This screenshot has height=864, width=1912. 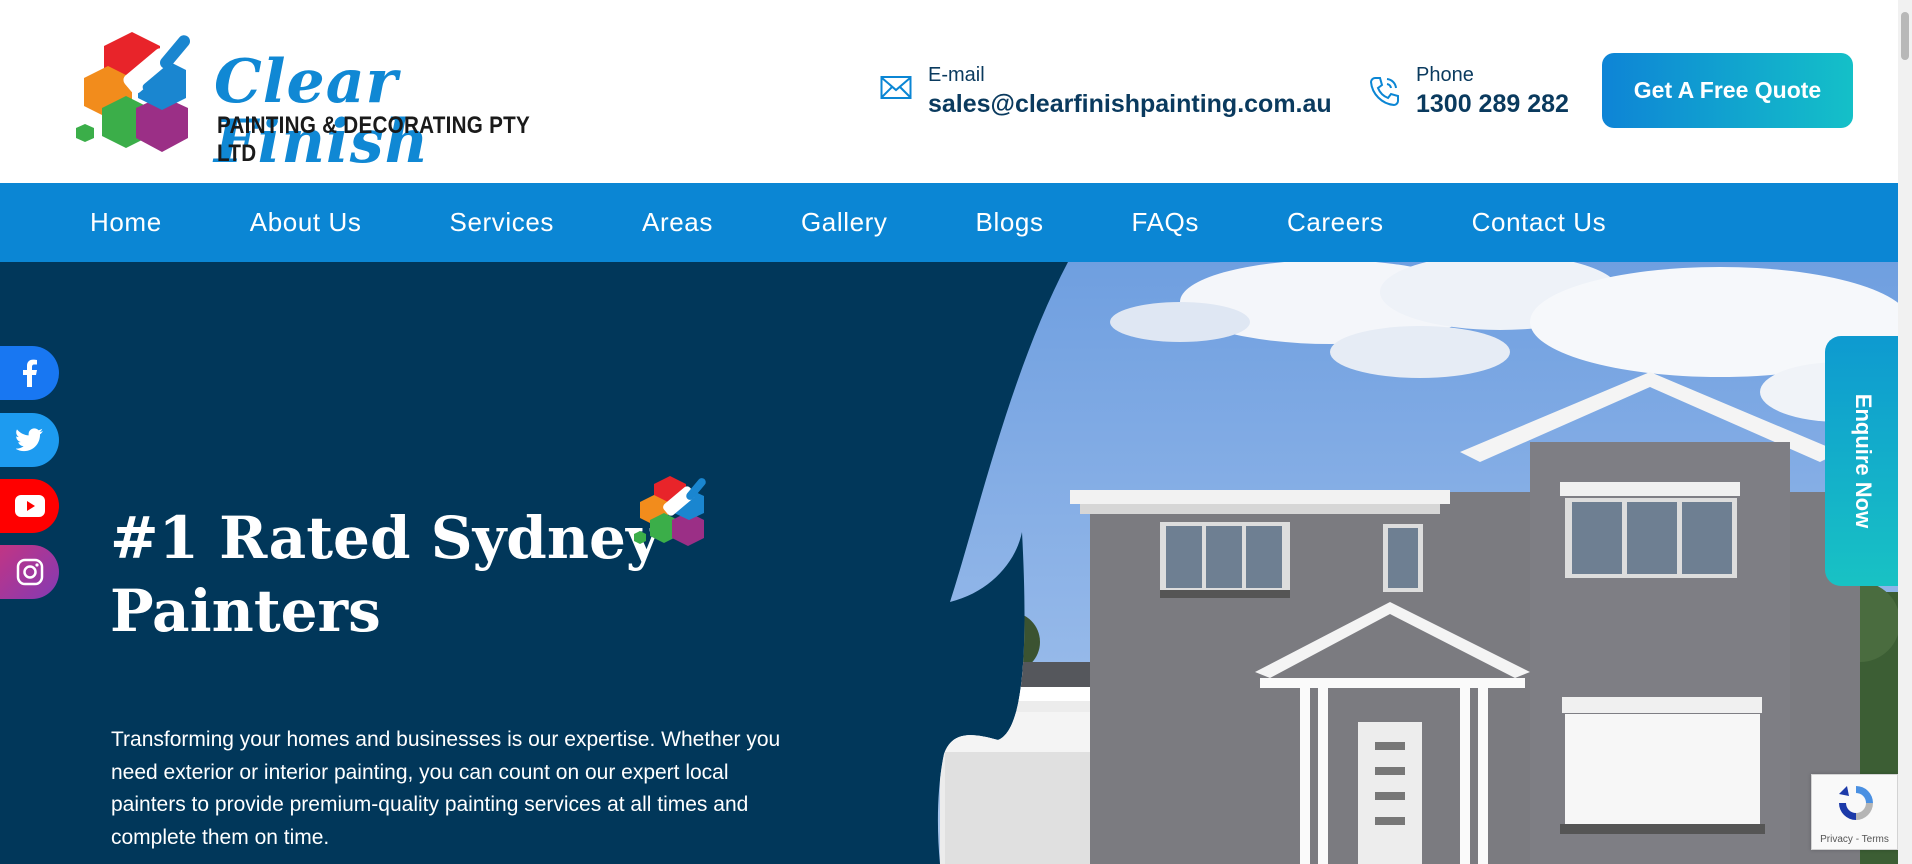 What do you see at coordinates (385, 574) in the screenshot?
I see `hero-title: #1 Rated Sydney Painters` at bounding box center [385, 574].